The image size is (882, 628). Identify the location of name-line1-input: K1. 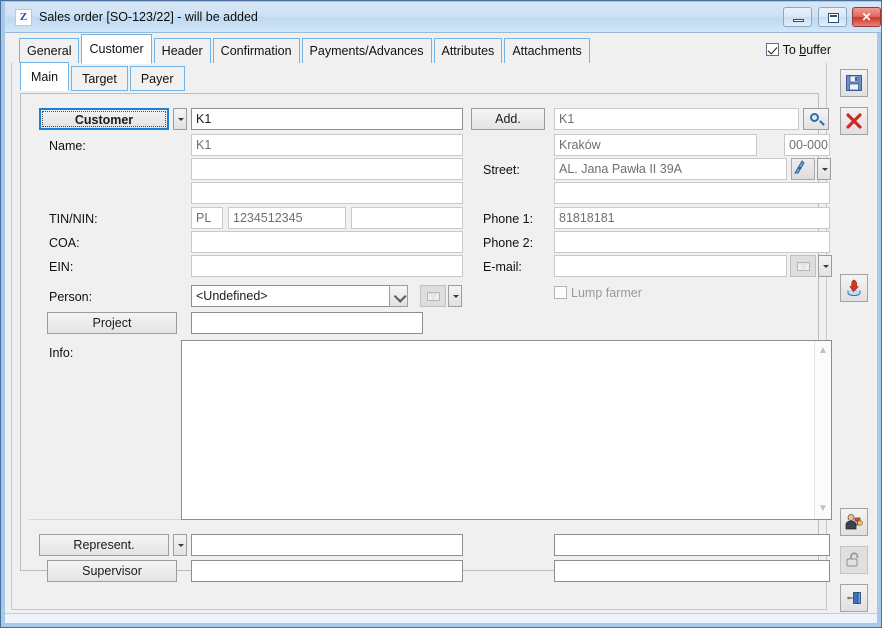
(327, 145).